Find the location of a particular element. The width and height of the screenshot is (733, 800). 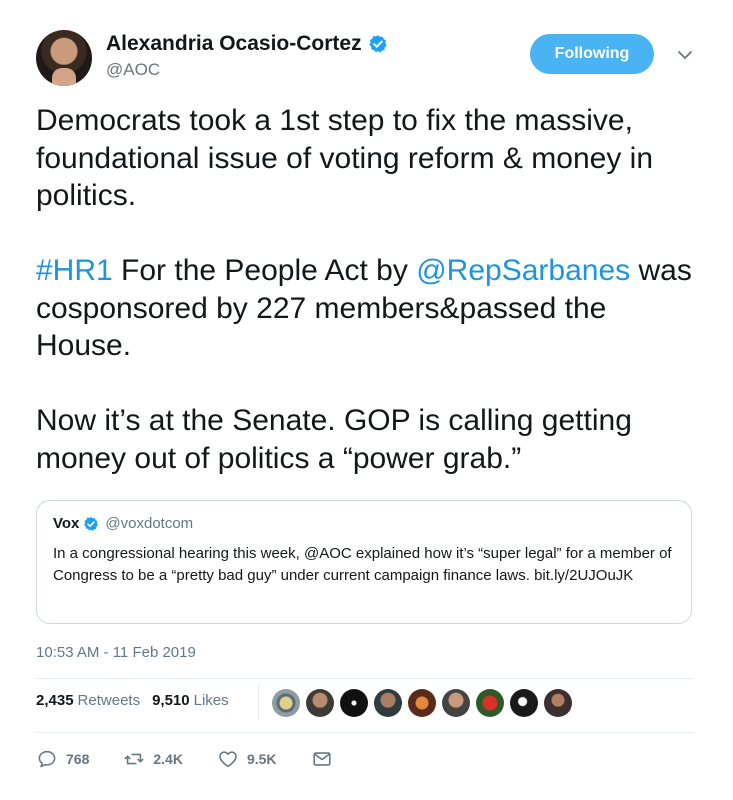

quoted-tweet-header: Vox @voxdotcom is located at coordinates (123, 523).